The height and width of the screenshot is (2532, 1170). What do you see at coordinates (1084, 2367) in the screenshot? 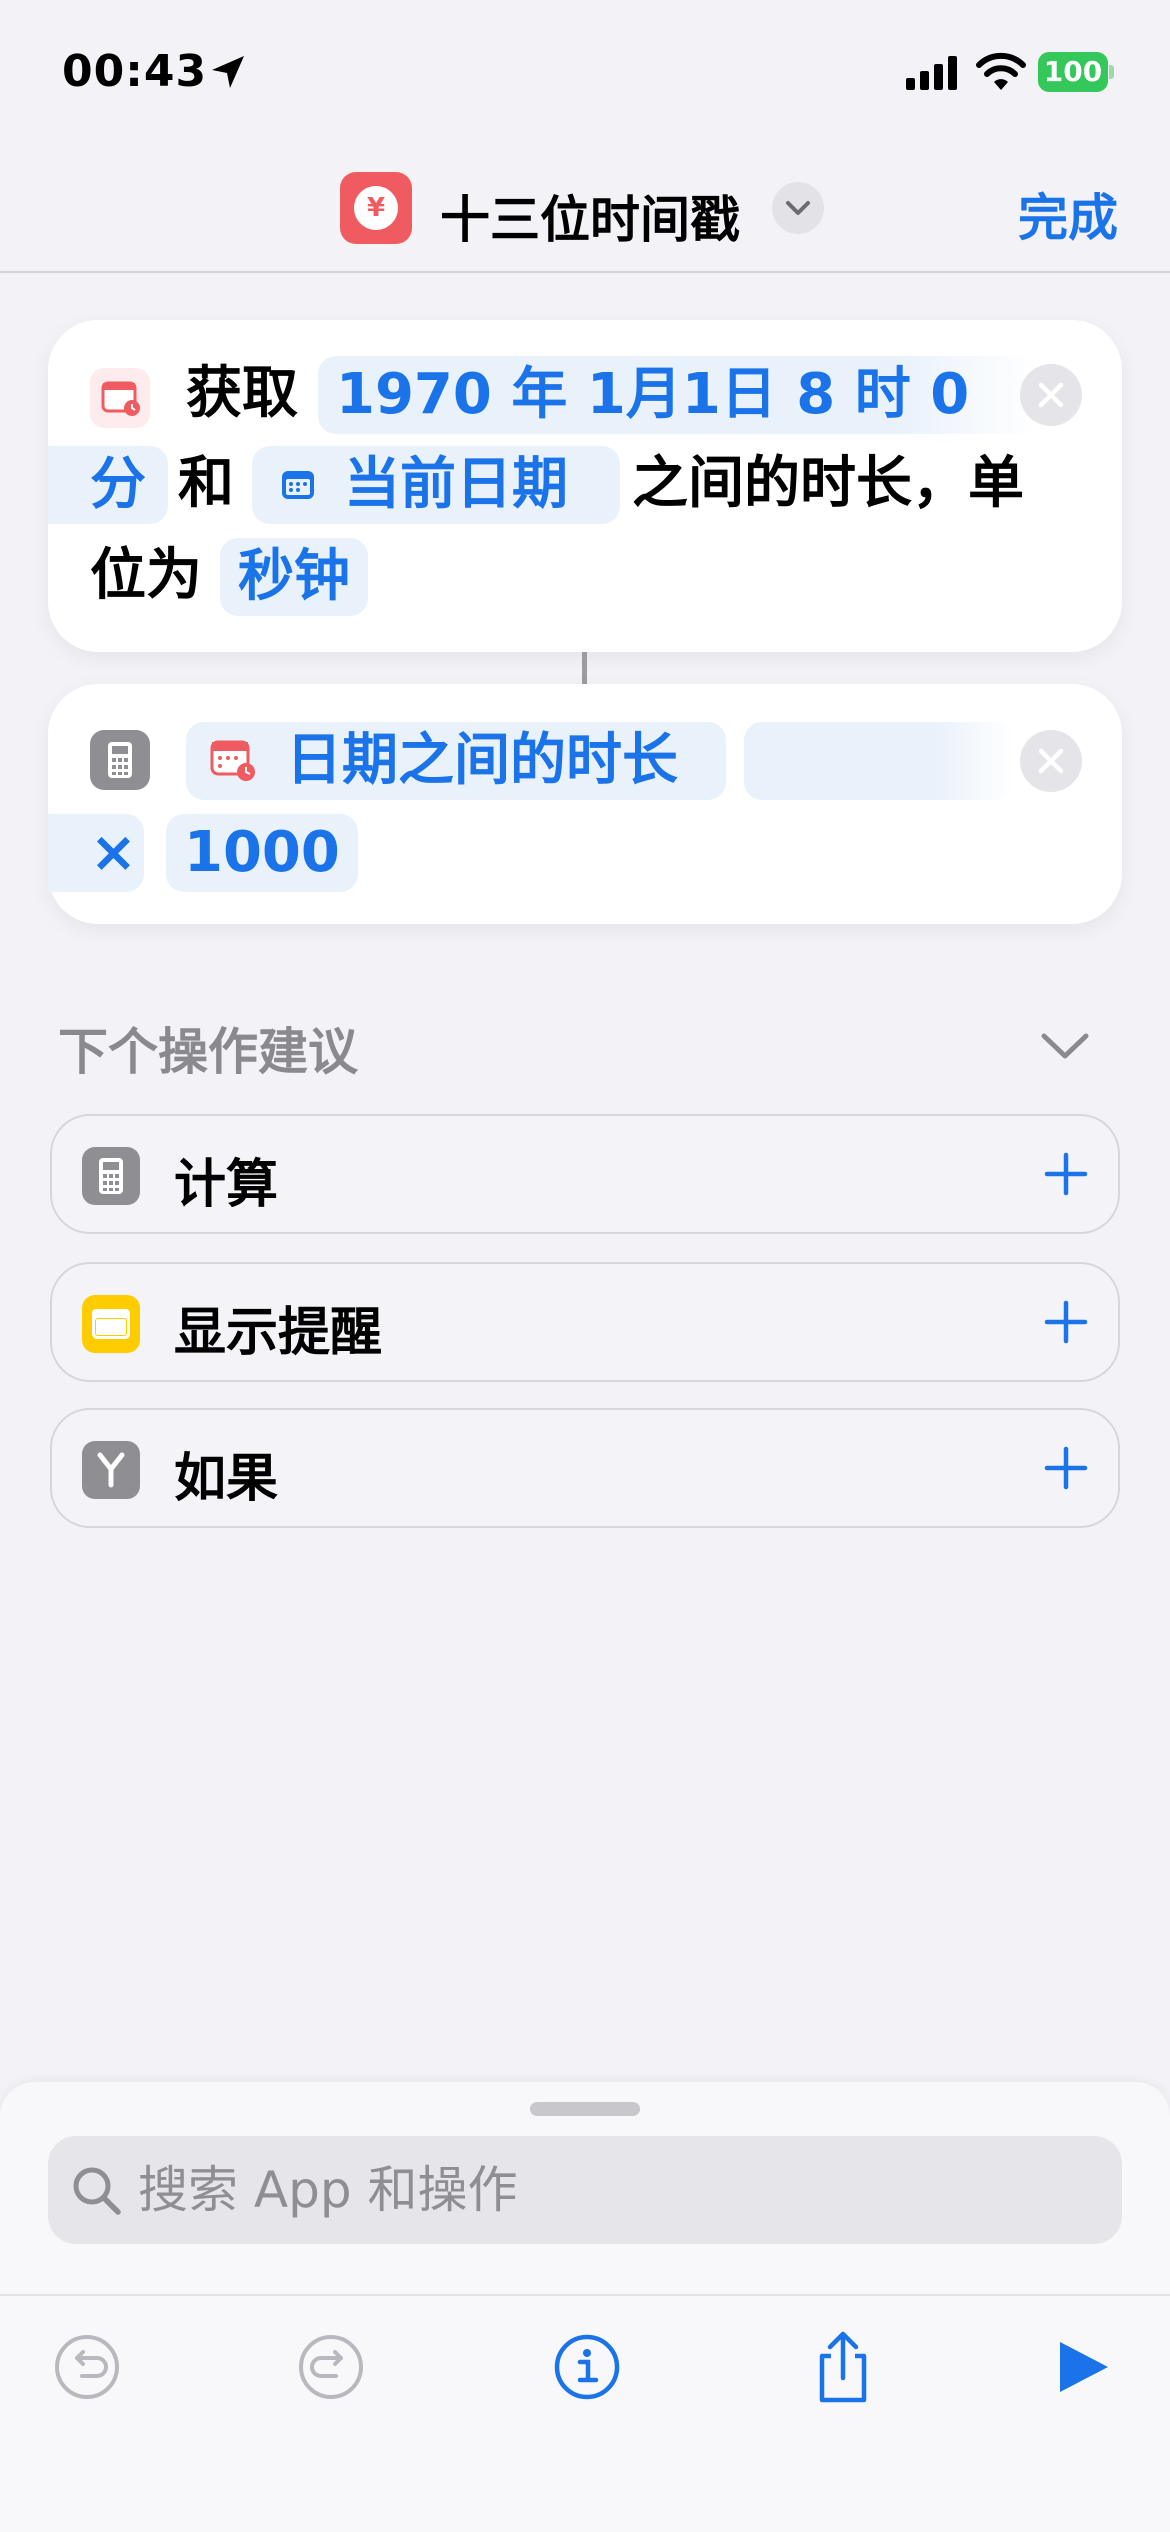
I see `play-icon` at bounding box center [1084, 2367].